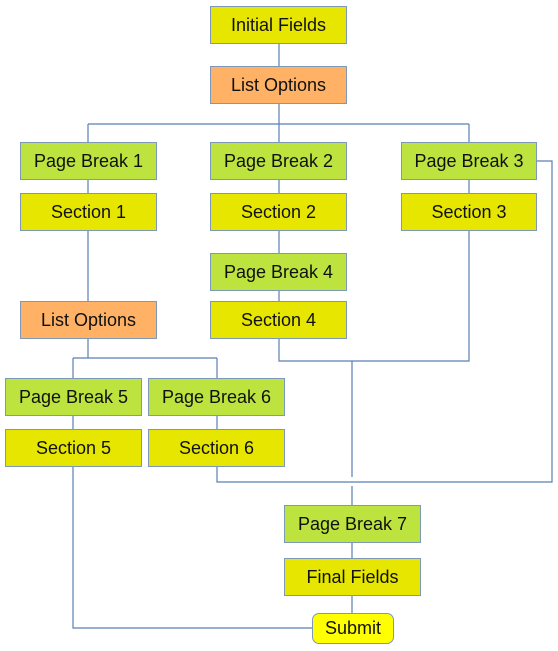 This screenshot has width=558, height=651. I want to click on node-section-1: Section 1, so click(88, 212).